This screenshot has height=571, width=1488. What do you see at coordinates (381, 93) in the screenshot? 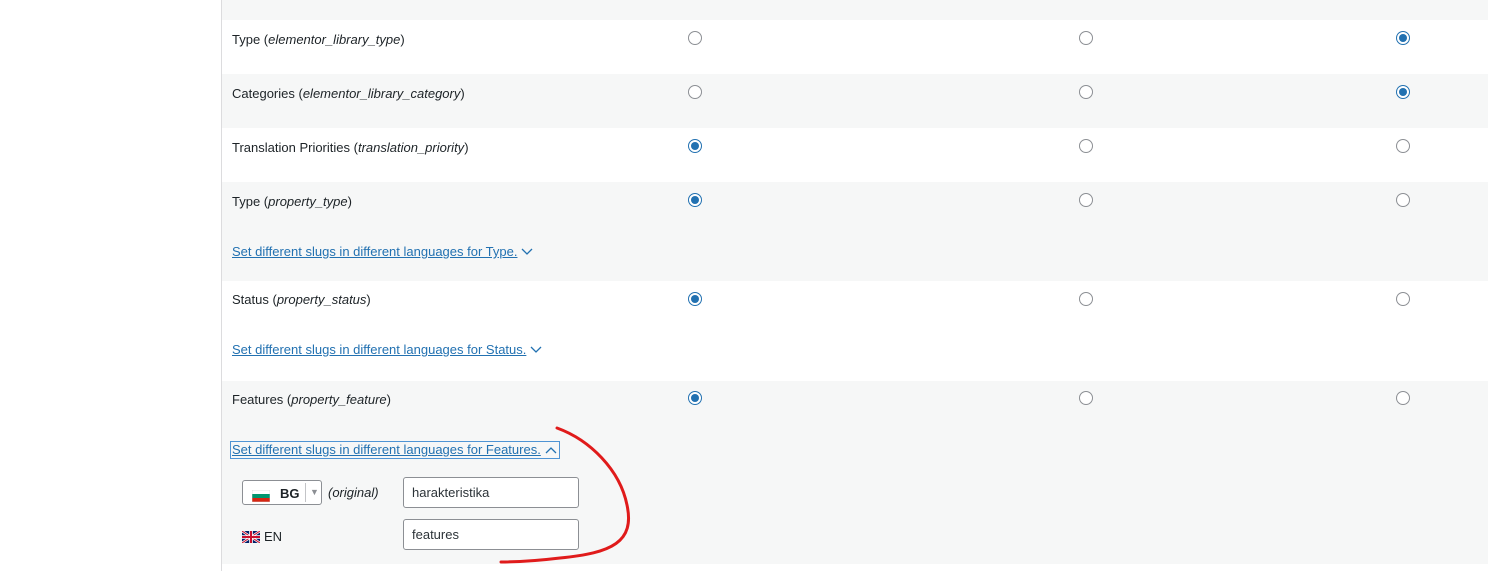
I see `taxonomy-slug: elementor_library_category` at bounding box center [381, 93].